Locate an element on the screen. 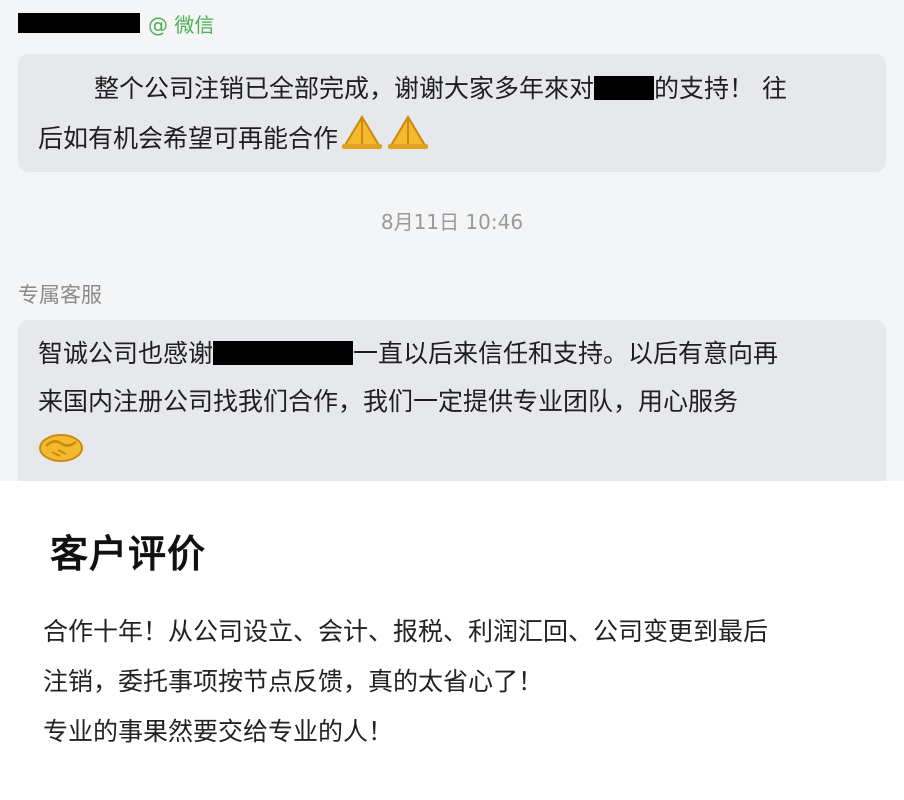  message-text: 的支持！ 往 is located at coordinates (720, 88).